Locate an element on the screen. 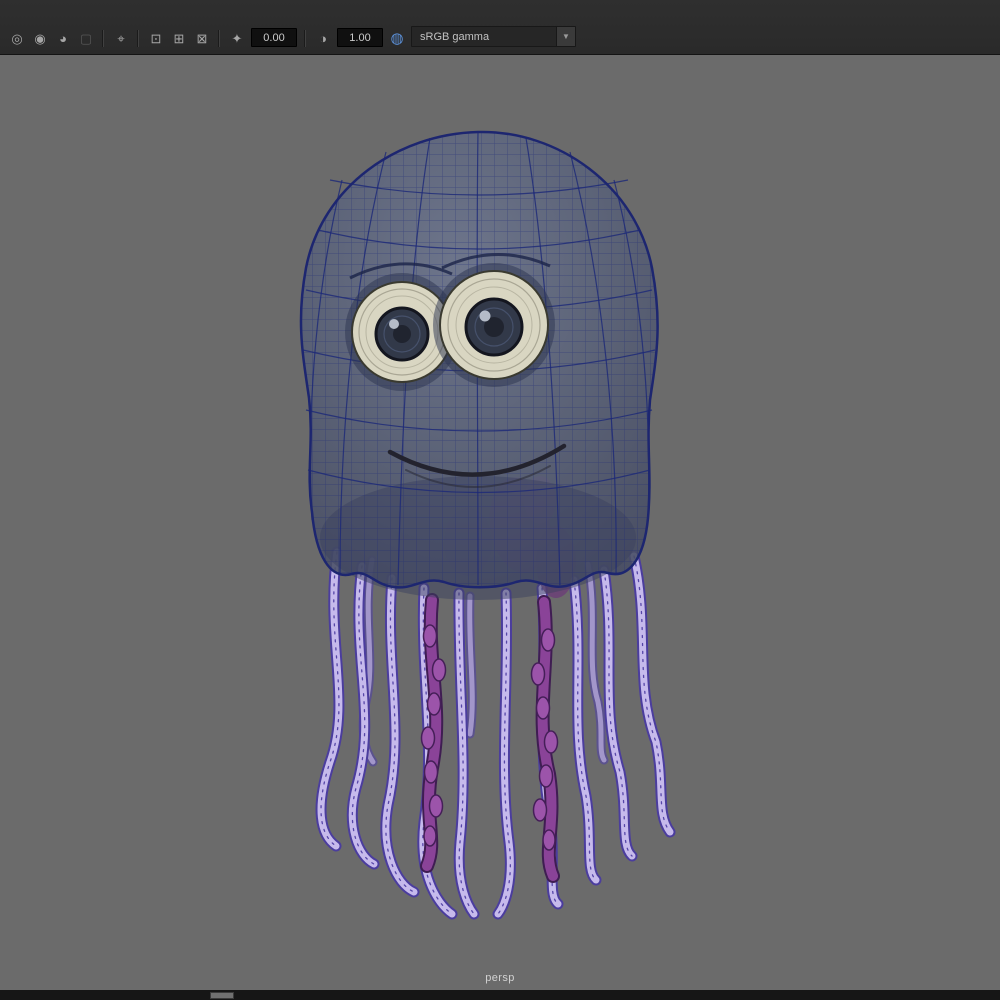  gamma-icon: ◑ is located at coordinates (323, 38).